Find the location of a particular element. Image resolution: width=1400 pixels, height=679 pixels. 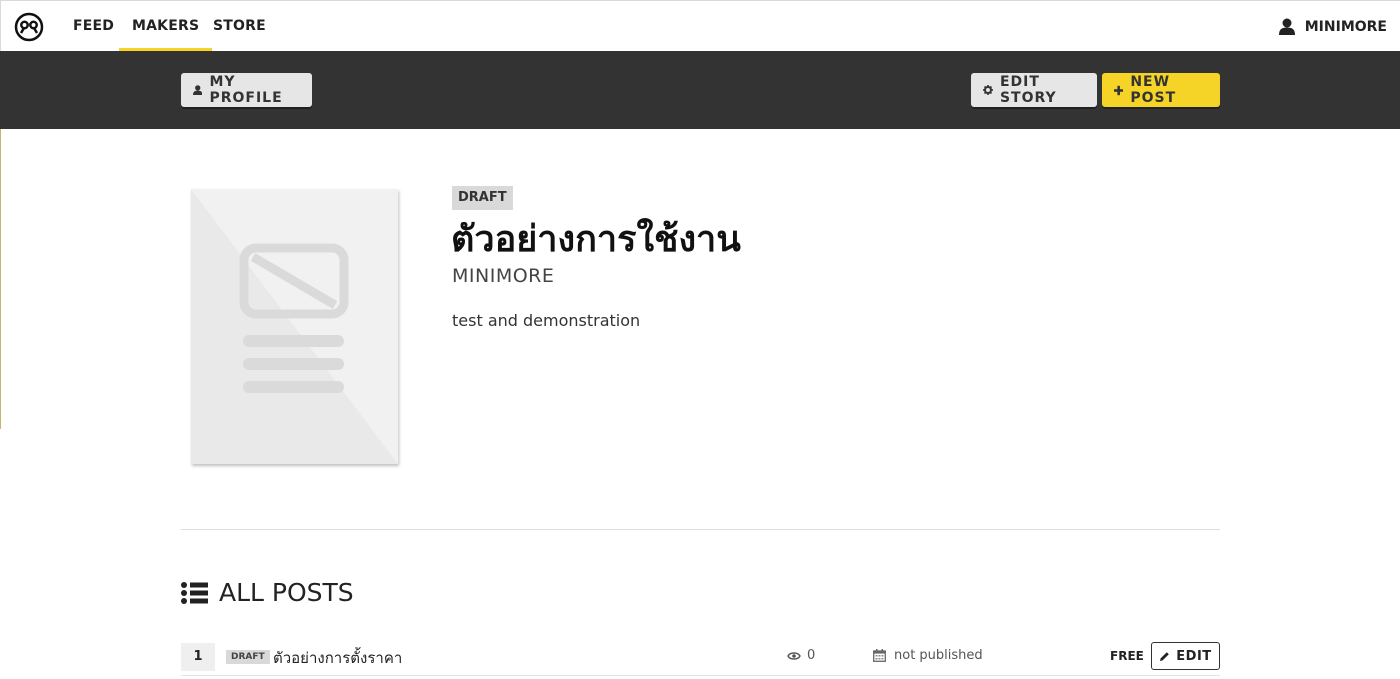

post-views-count: 0 is located at coordinates (811, 655).